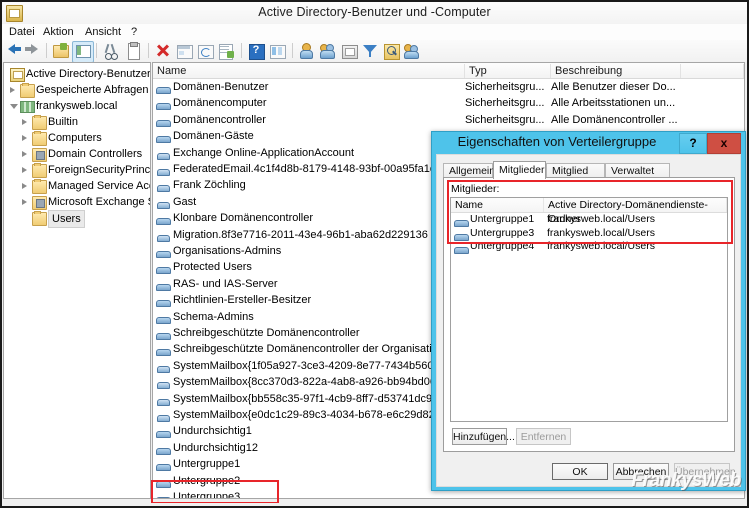  What do you see at coordinates (77, 122) in the screenshot?
I see `tree-item-builtin: Builtin` at bounding box center [77, 122].